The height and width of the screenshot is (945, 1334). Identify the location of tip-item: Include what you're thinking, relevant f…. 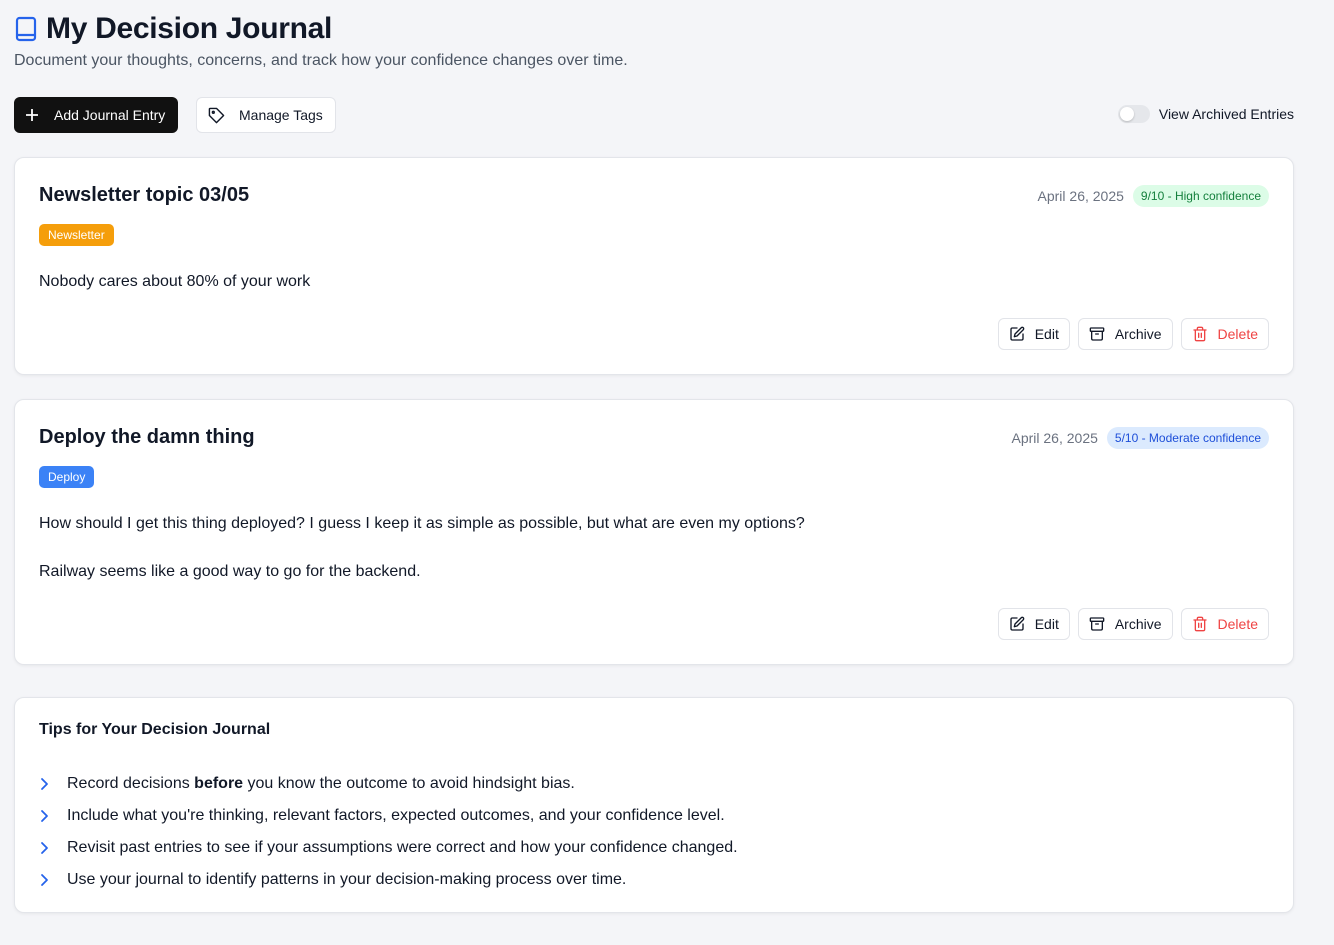
(388, 816).